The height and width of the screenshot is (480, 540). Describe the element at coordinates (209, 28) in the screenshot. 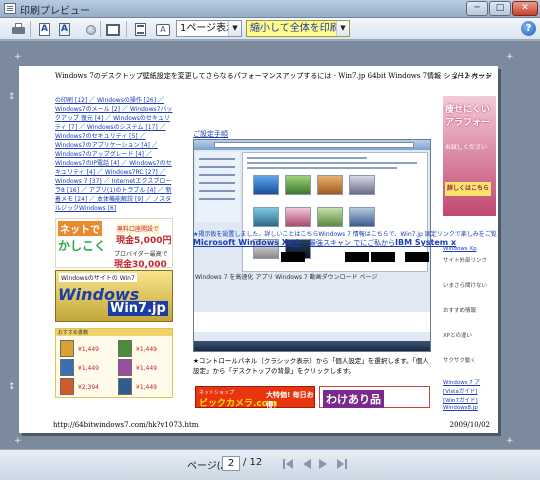

I see `view-mode-select: 1ページ表示 ▼` at that location.